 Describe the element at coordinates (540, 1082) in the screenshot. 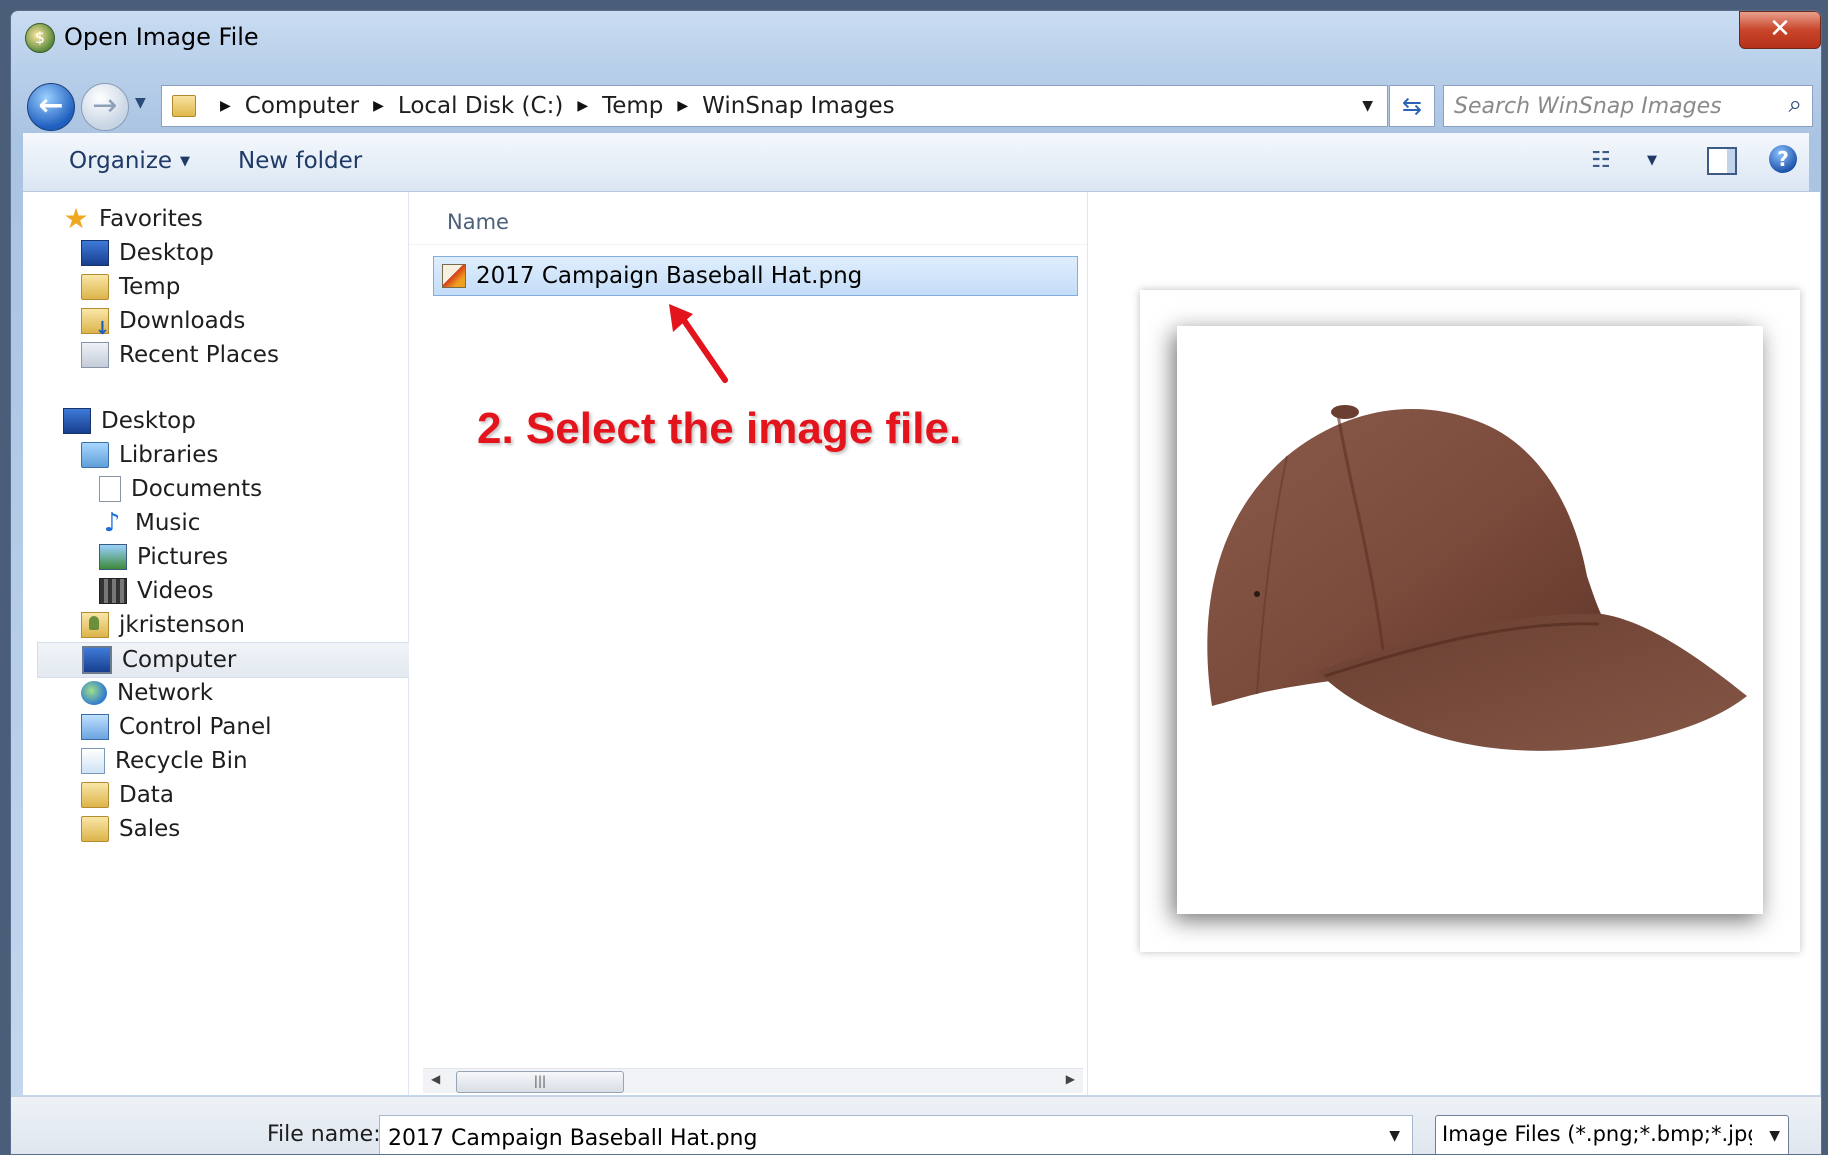

I see `scrollbar-thumb: |||` at that location.